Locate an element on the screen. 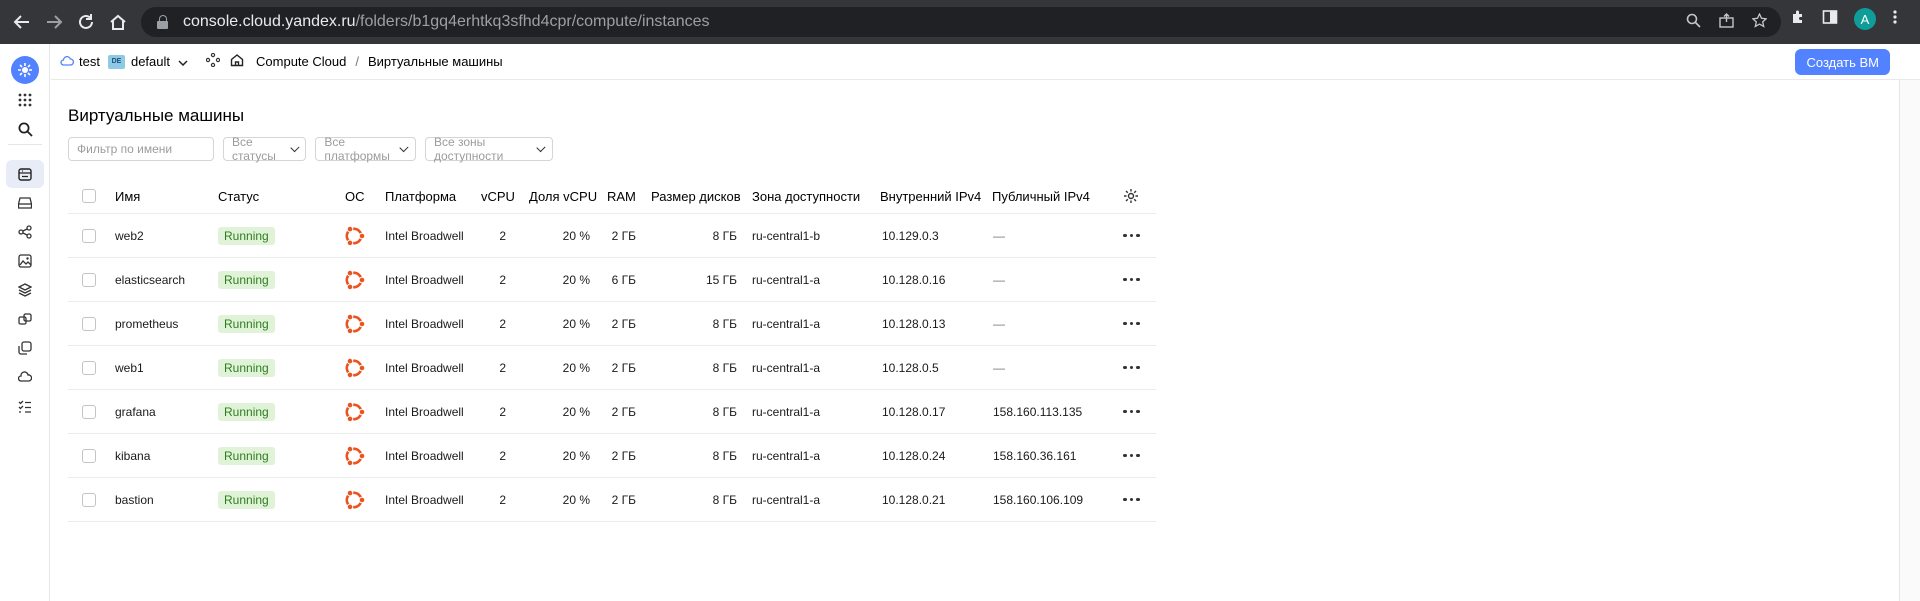  share-icon is located at coordinates (1726, 22).